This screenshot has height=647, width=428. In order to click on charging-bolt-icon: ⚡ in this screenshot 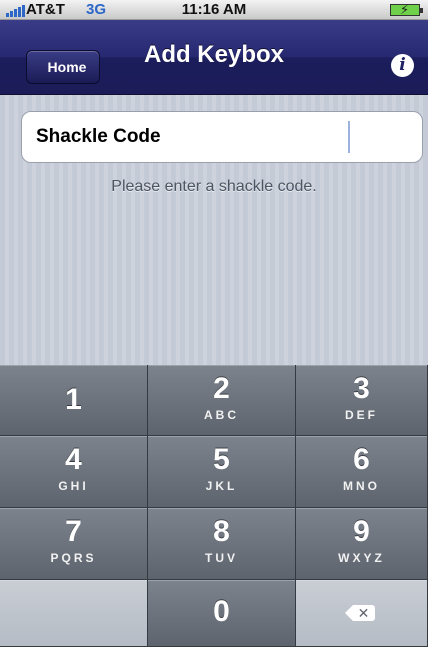, I will do `click(405, 9)`.